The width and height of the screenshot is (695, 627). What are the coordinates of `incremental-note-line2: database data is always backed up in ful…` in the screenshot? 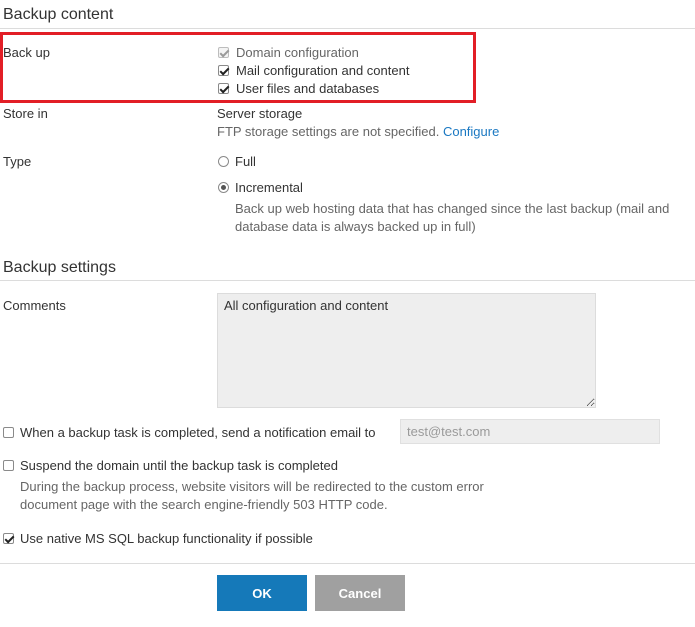 It's located at (355, 226).